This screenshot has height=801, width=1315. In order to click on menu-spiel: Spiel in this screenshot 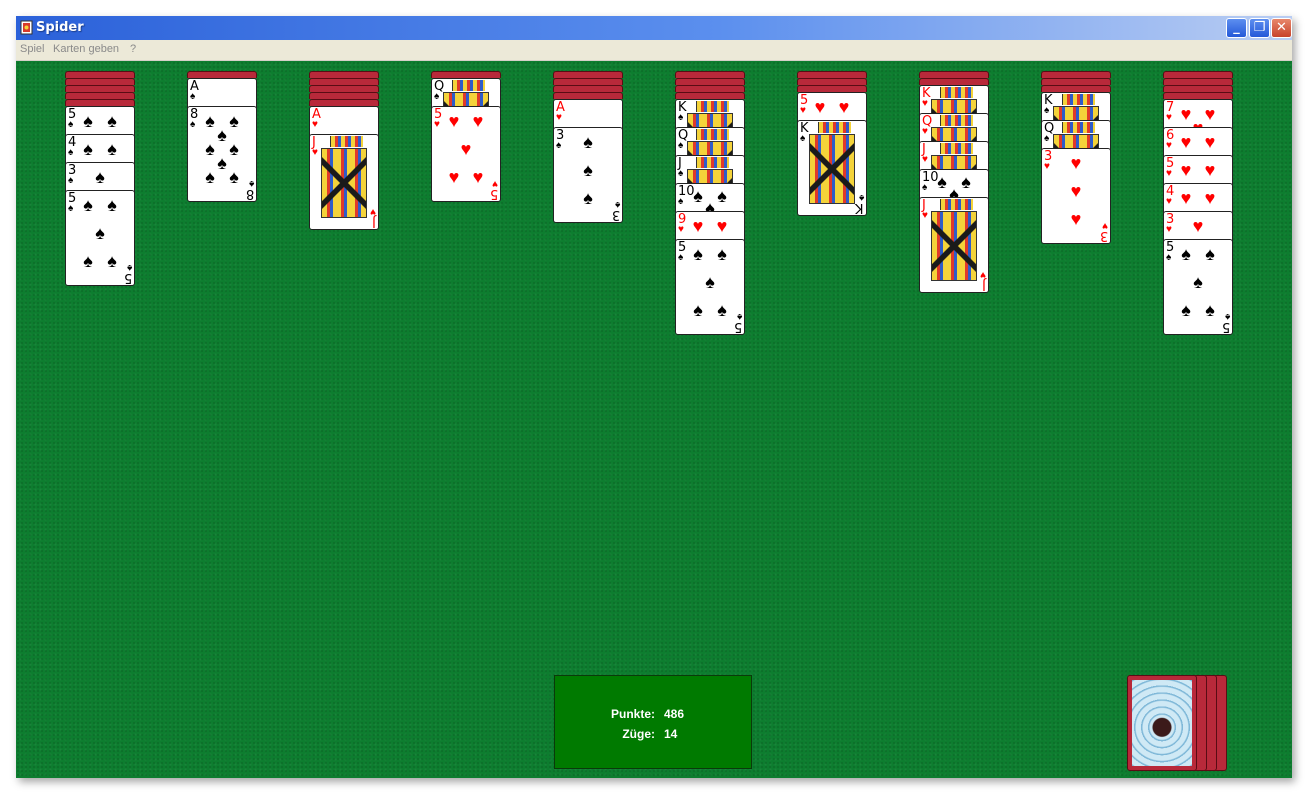, I will do `click(32, 49)`.